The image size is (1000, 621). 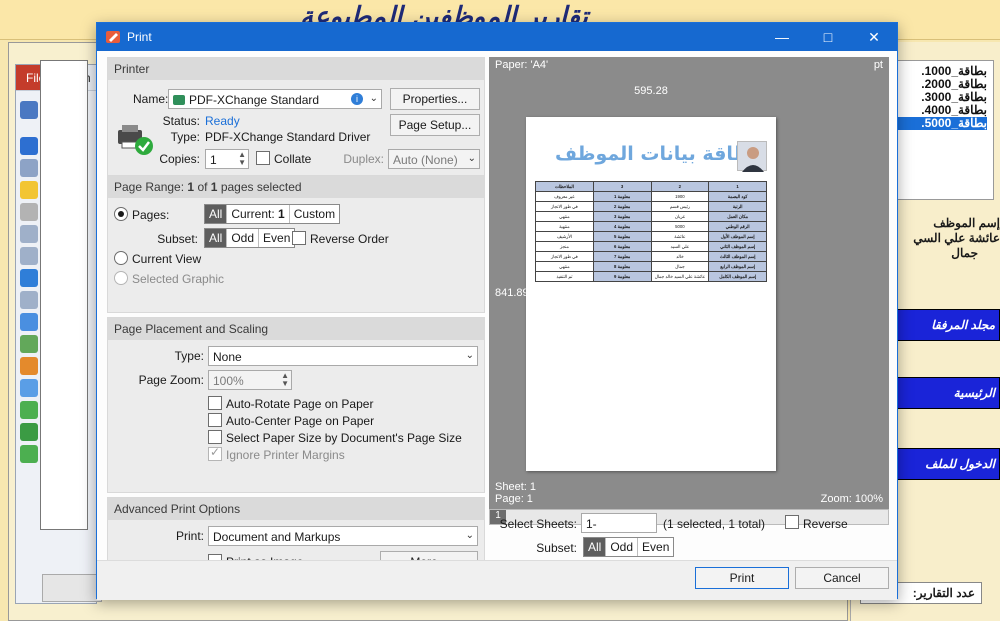 I want to click on sheets-info: (1 selected, 1 total), so click(x=714, y=524).